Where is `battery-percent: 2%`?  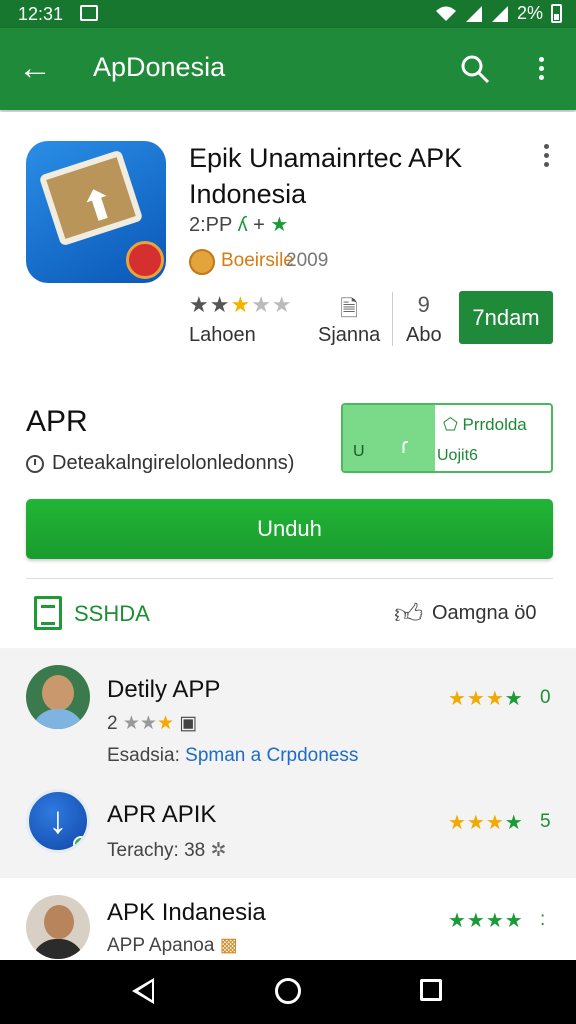
battery-percent: 2% is located at coordinates (529, 13).